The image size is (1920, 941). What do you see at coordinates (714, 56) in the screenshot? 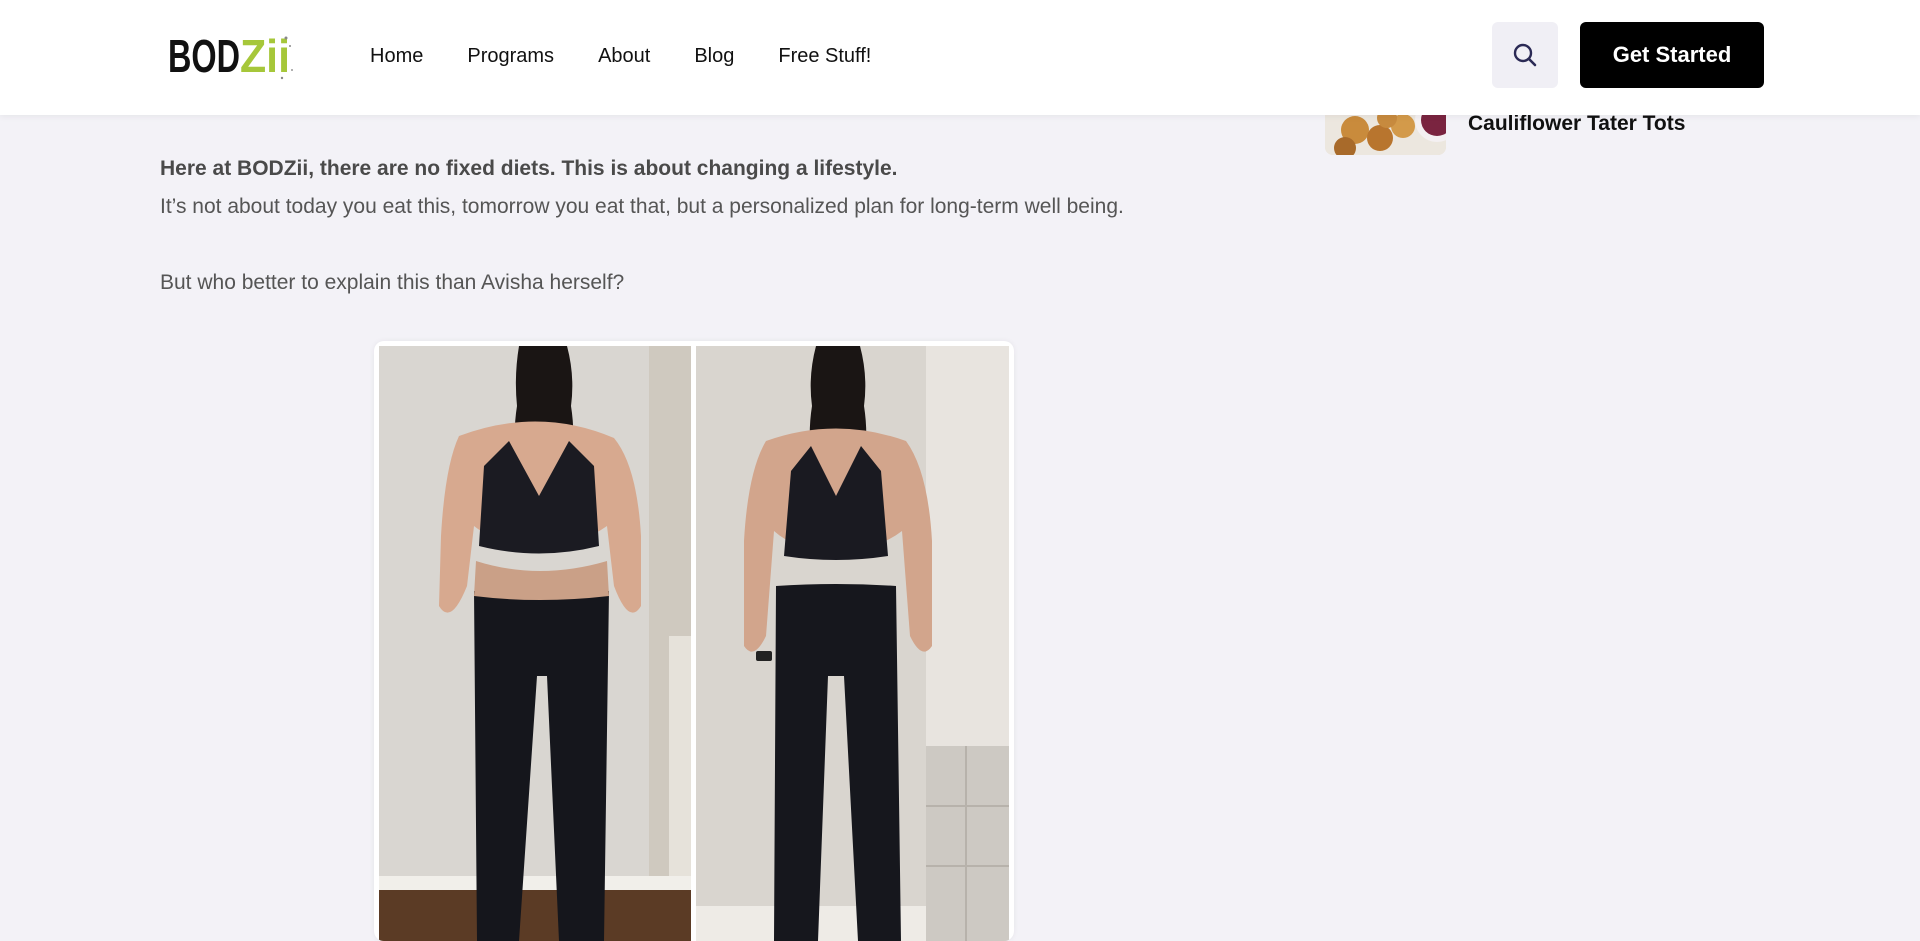
I see `nav-blog: Blog` at bounding box center [714, 56].